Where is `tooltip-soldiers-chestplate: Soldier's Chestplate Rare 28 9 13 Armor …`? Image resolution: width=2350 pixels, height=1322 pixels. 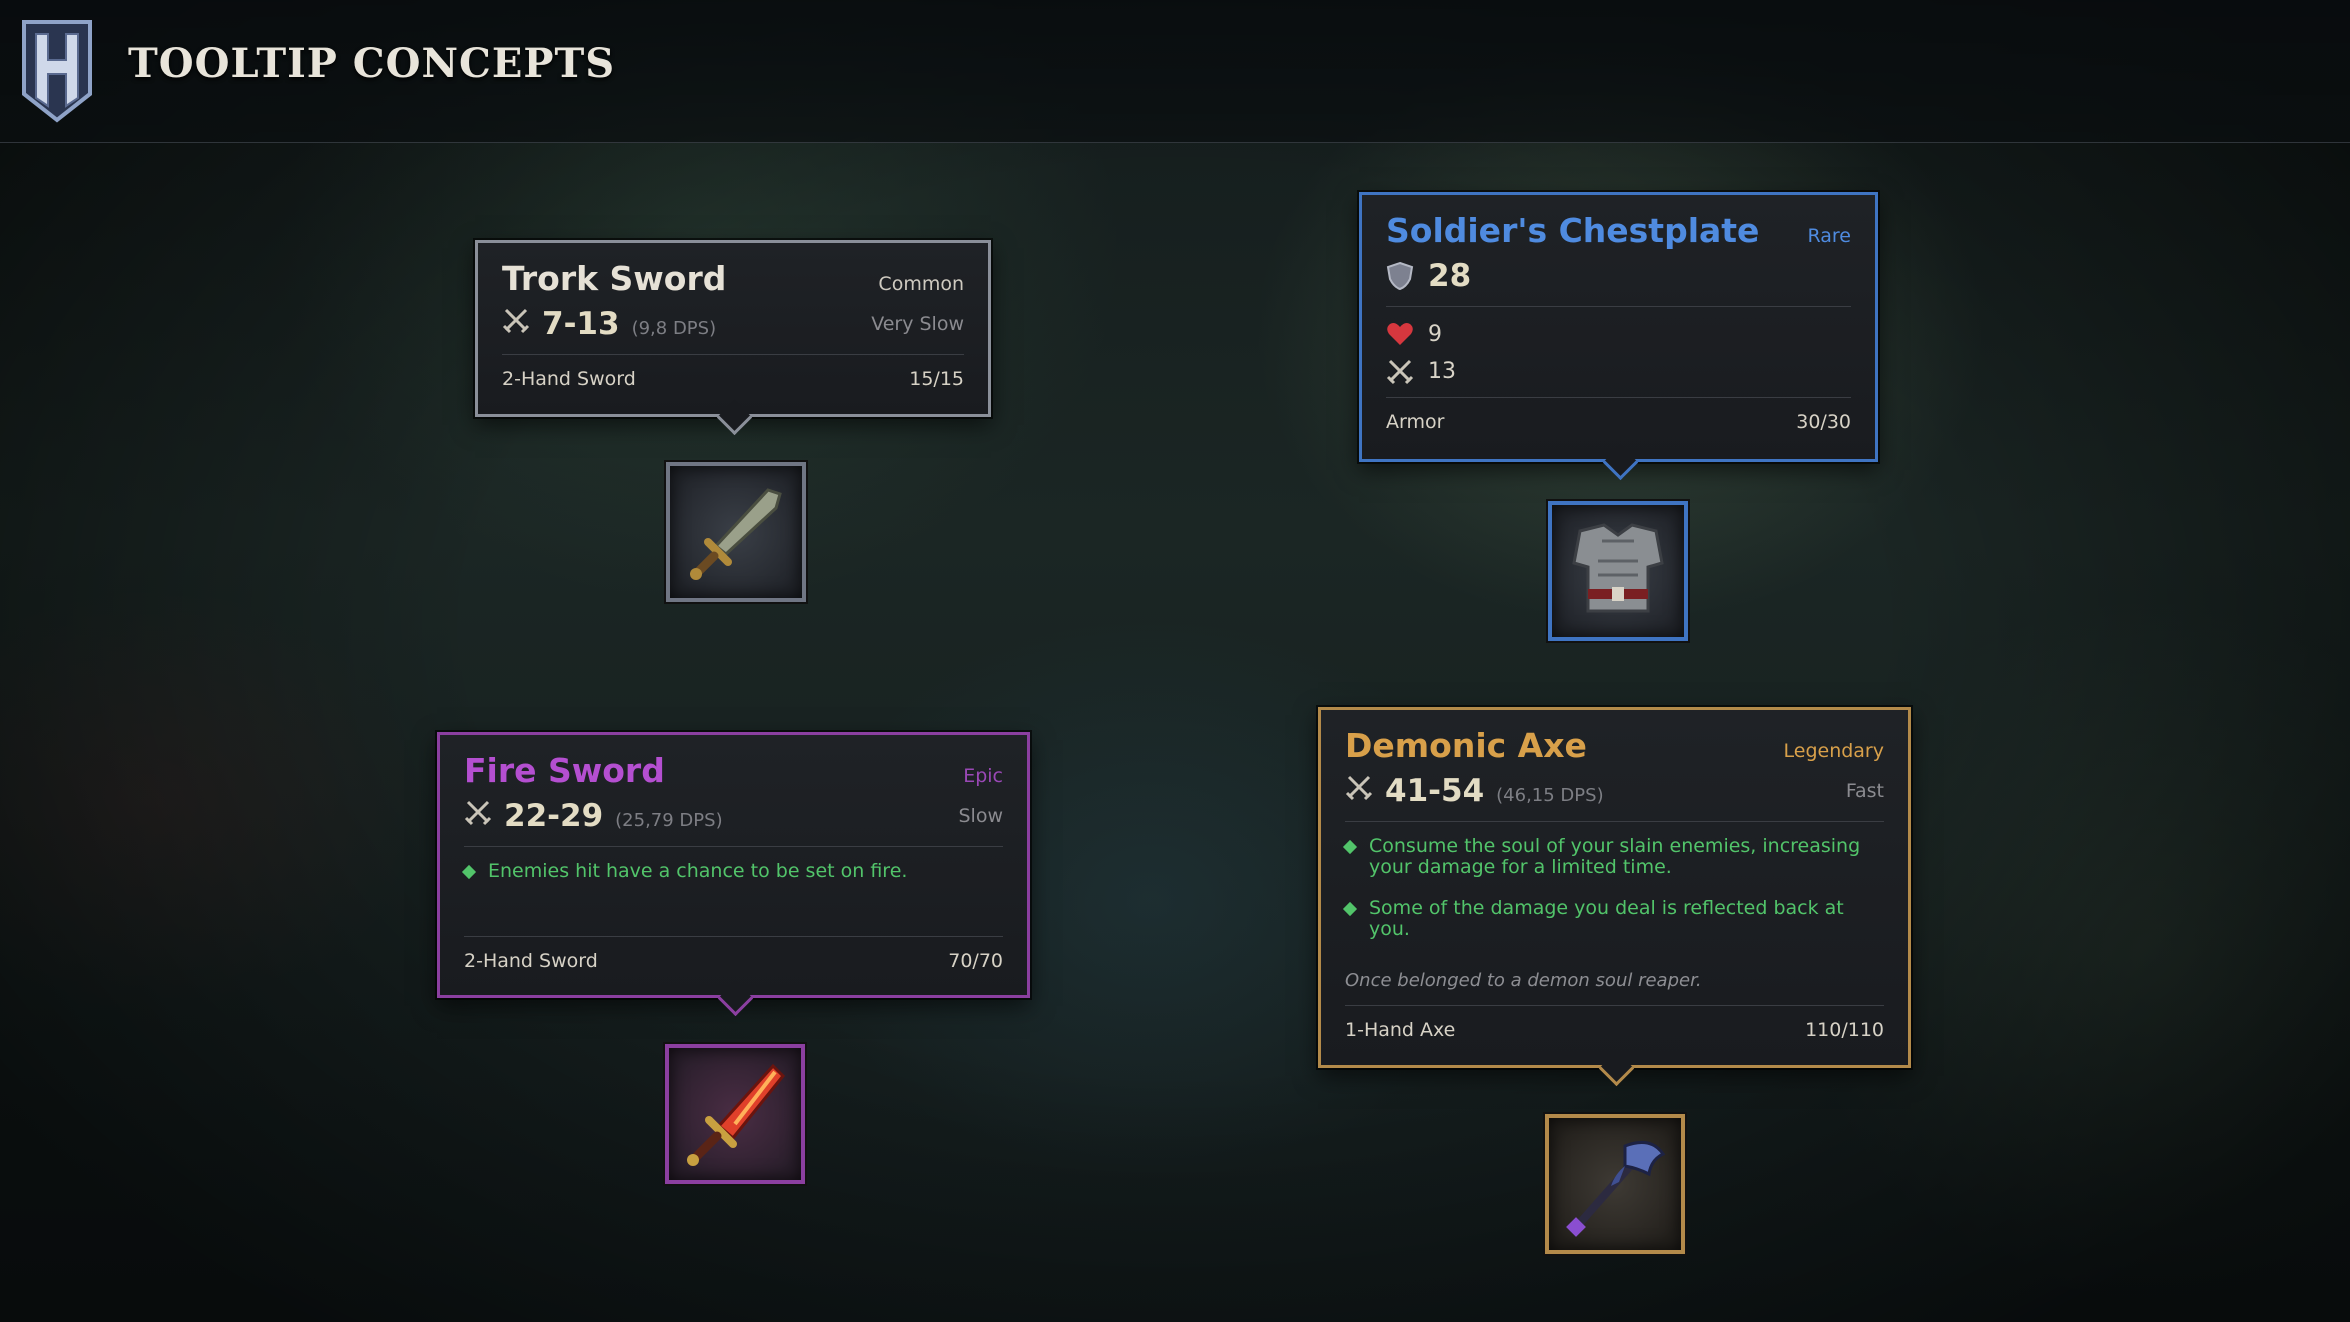 tooltip-soldiers-chestplate: Soldier's Chestplate Rare 28 9 13 Armor … is located at coordinates (1618, 327).